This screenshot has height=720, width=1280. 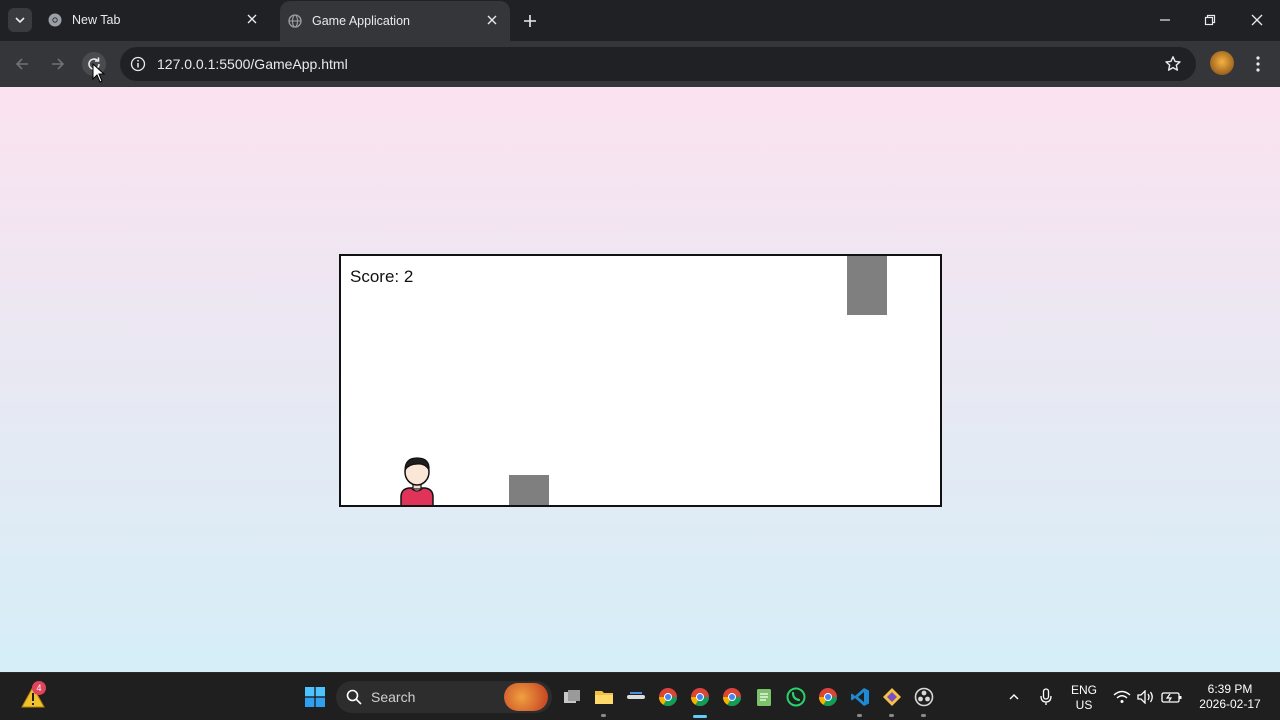 I want to click on app-icon-minus, so click(x=636, y=697).